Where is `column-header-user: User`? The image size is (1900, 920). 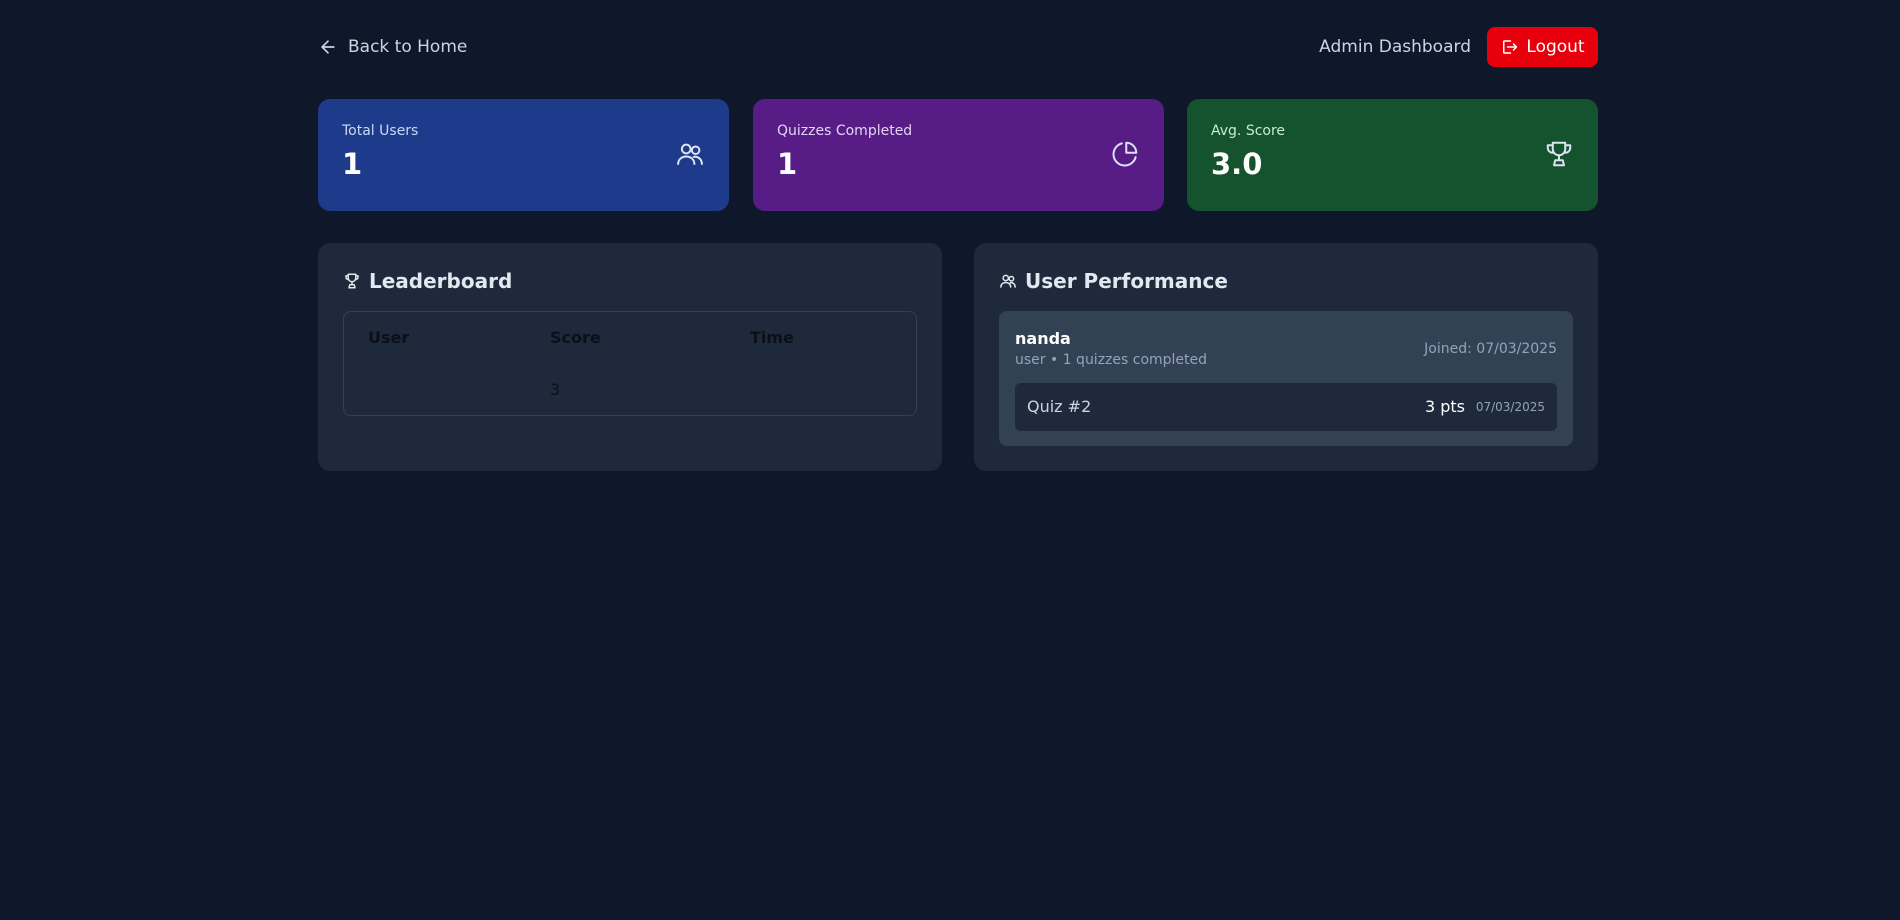 column-header-user: User is located at coordinates (389, 337).